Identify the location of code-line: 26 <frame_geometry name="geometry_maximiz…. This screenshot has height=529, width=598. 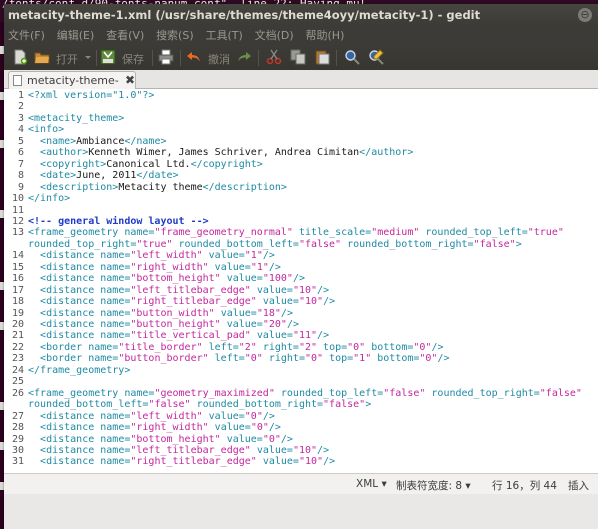
(293, 393).